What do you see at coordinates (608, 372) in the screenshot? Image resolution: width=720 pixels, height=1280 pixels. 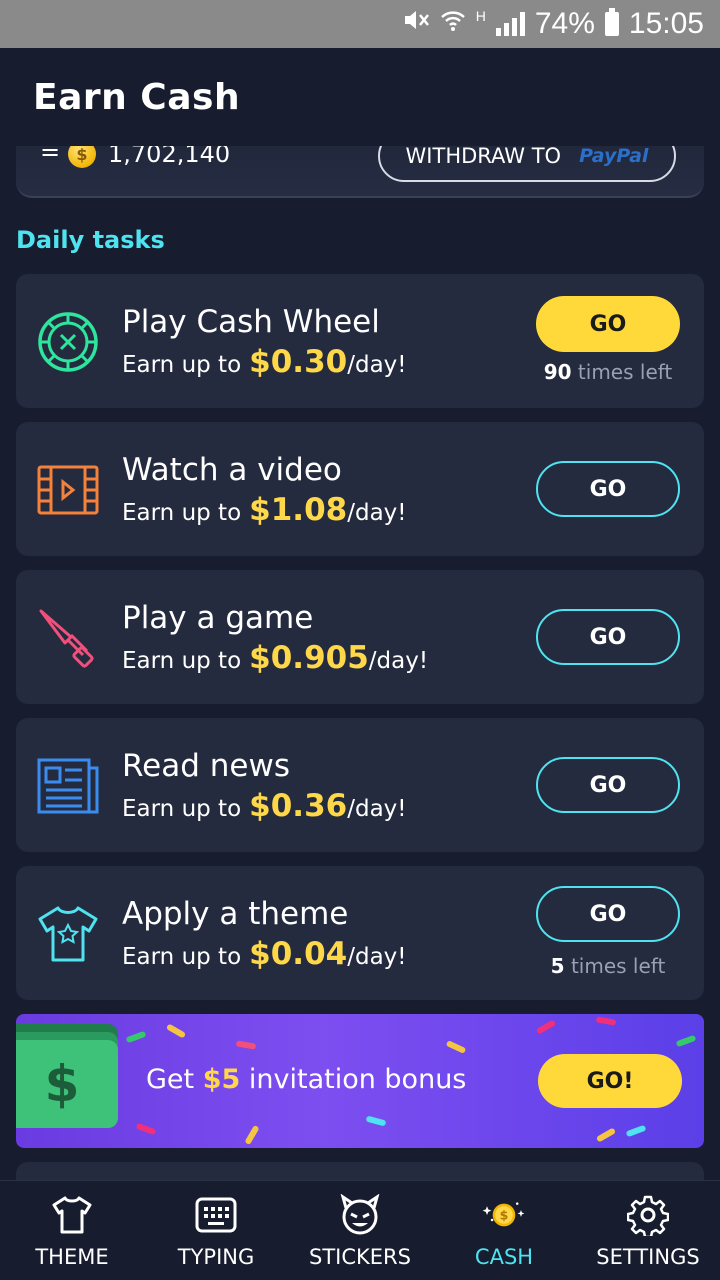 I see `times-left-label: 90 times left` at bounding box center [608, 372].